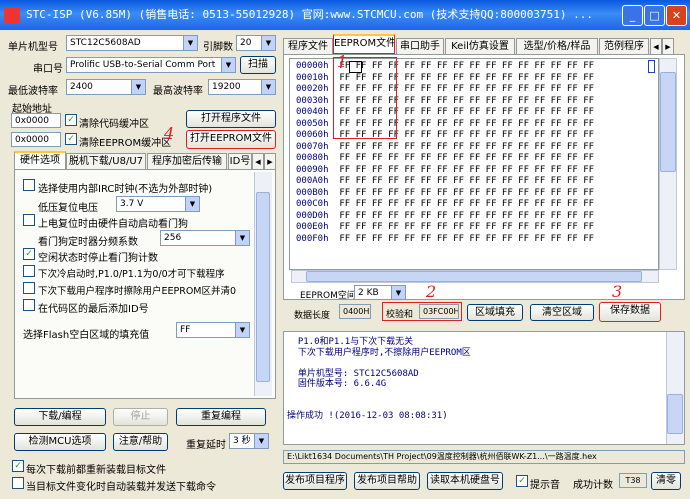 The width and height of the screenshot is (690, 499). What do you see at coordinates (218, 47) in the screenshot?
I see `pins-label: 引脚数` at bounding box center [218, 47].